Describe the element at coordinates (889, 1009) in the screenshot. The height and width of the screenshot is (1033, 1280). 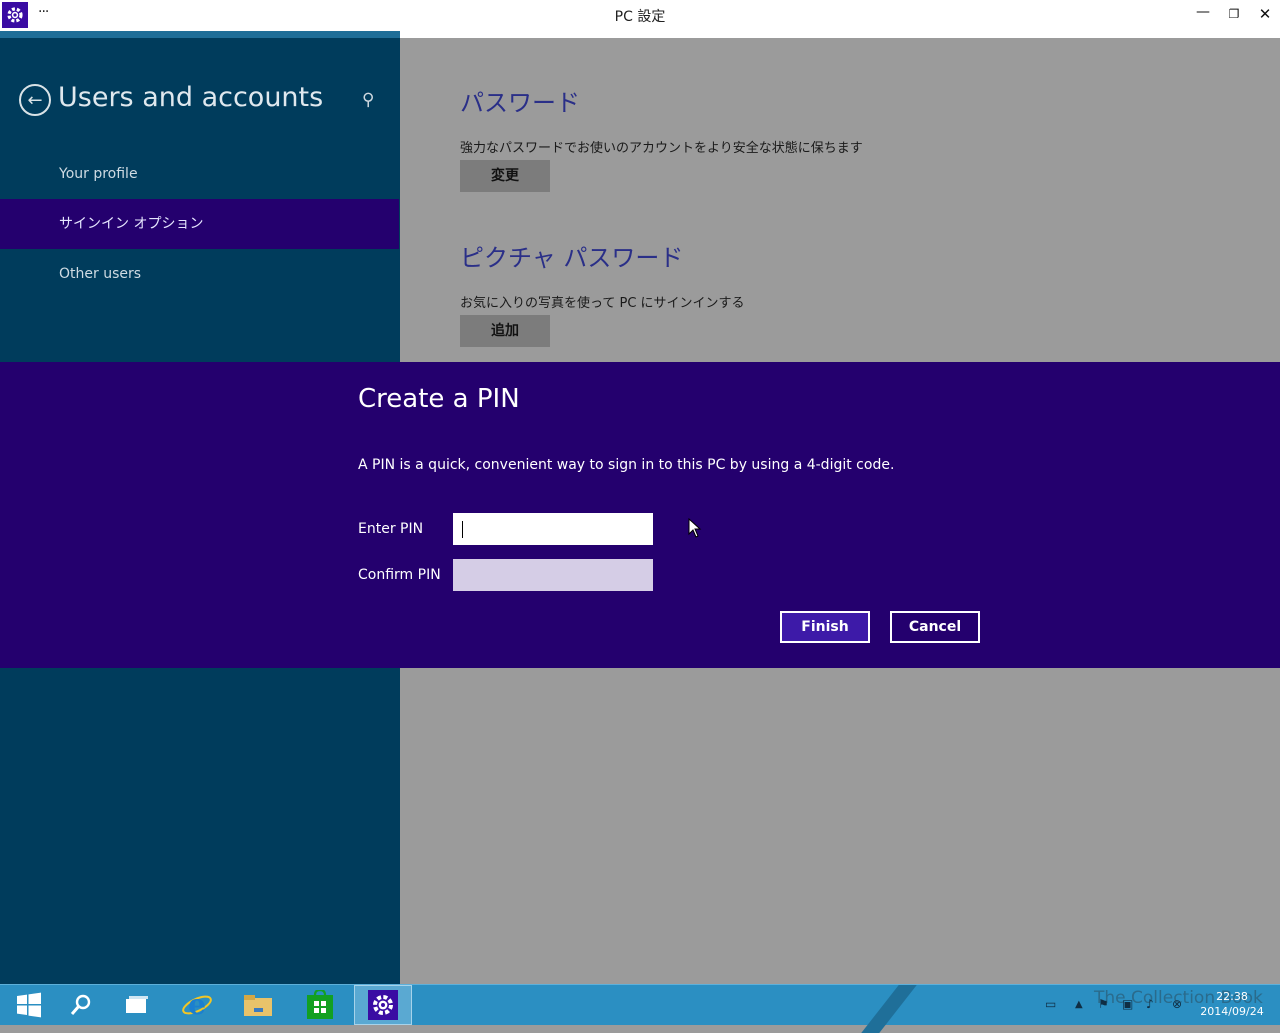
I see `taskbar-decoration` at that location.